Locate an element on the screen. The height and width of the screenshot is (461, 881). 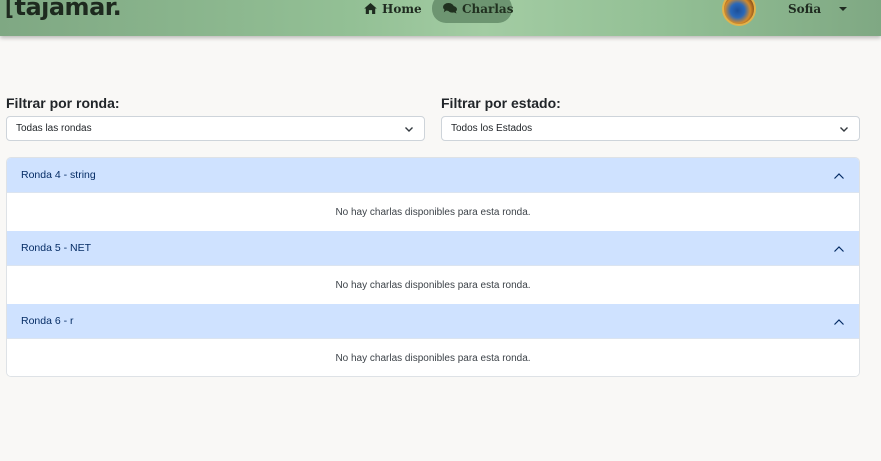
filter-ronda-label: Filtrar por ronda: is located at coordinates (63, 103).